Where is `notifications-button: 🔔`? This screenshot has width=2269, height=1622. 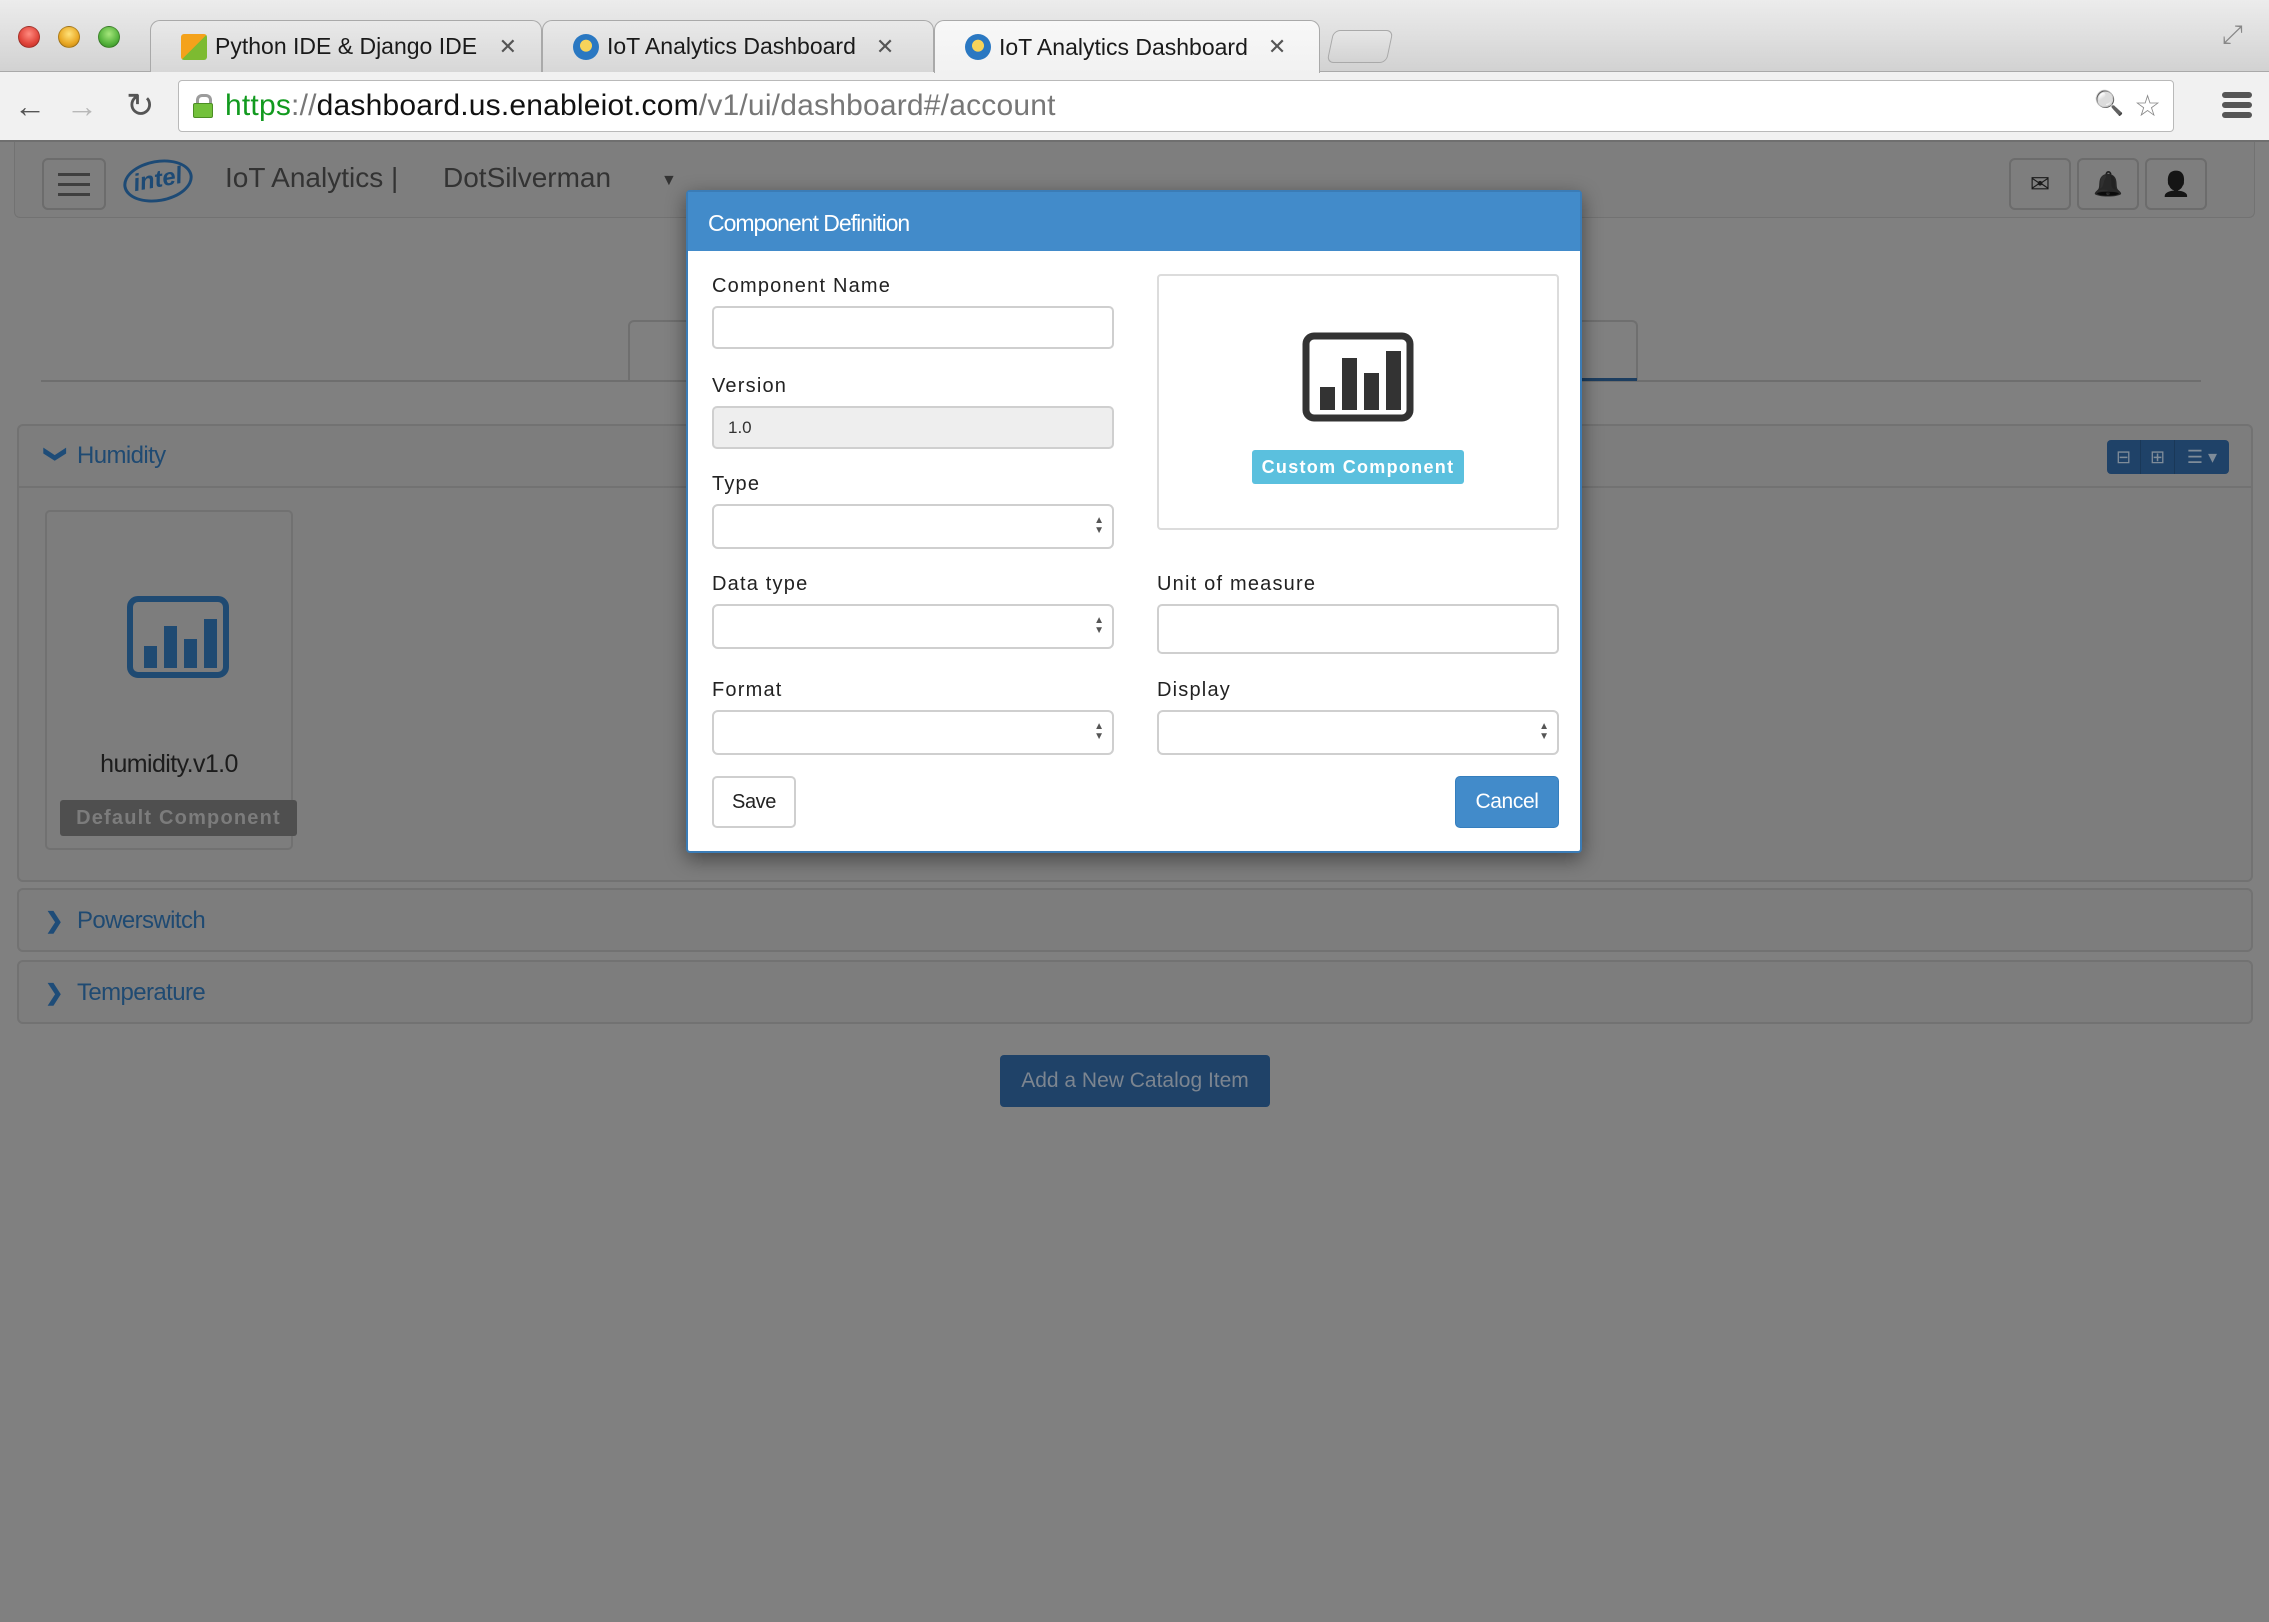
notifications-button: 🔔 is located at coordinates (2108, 184).